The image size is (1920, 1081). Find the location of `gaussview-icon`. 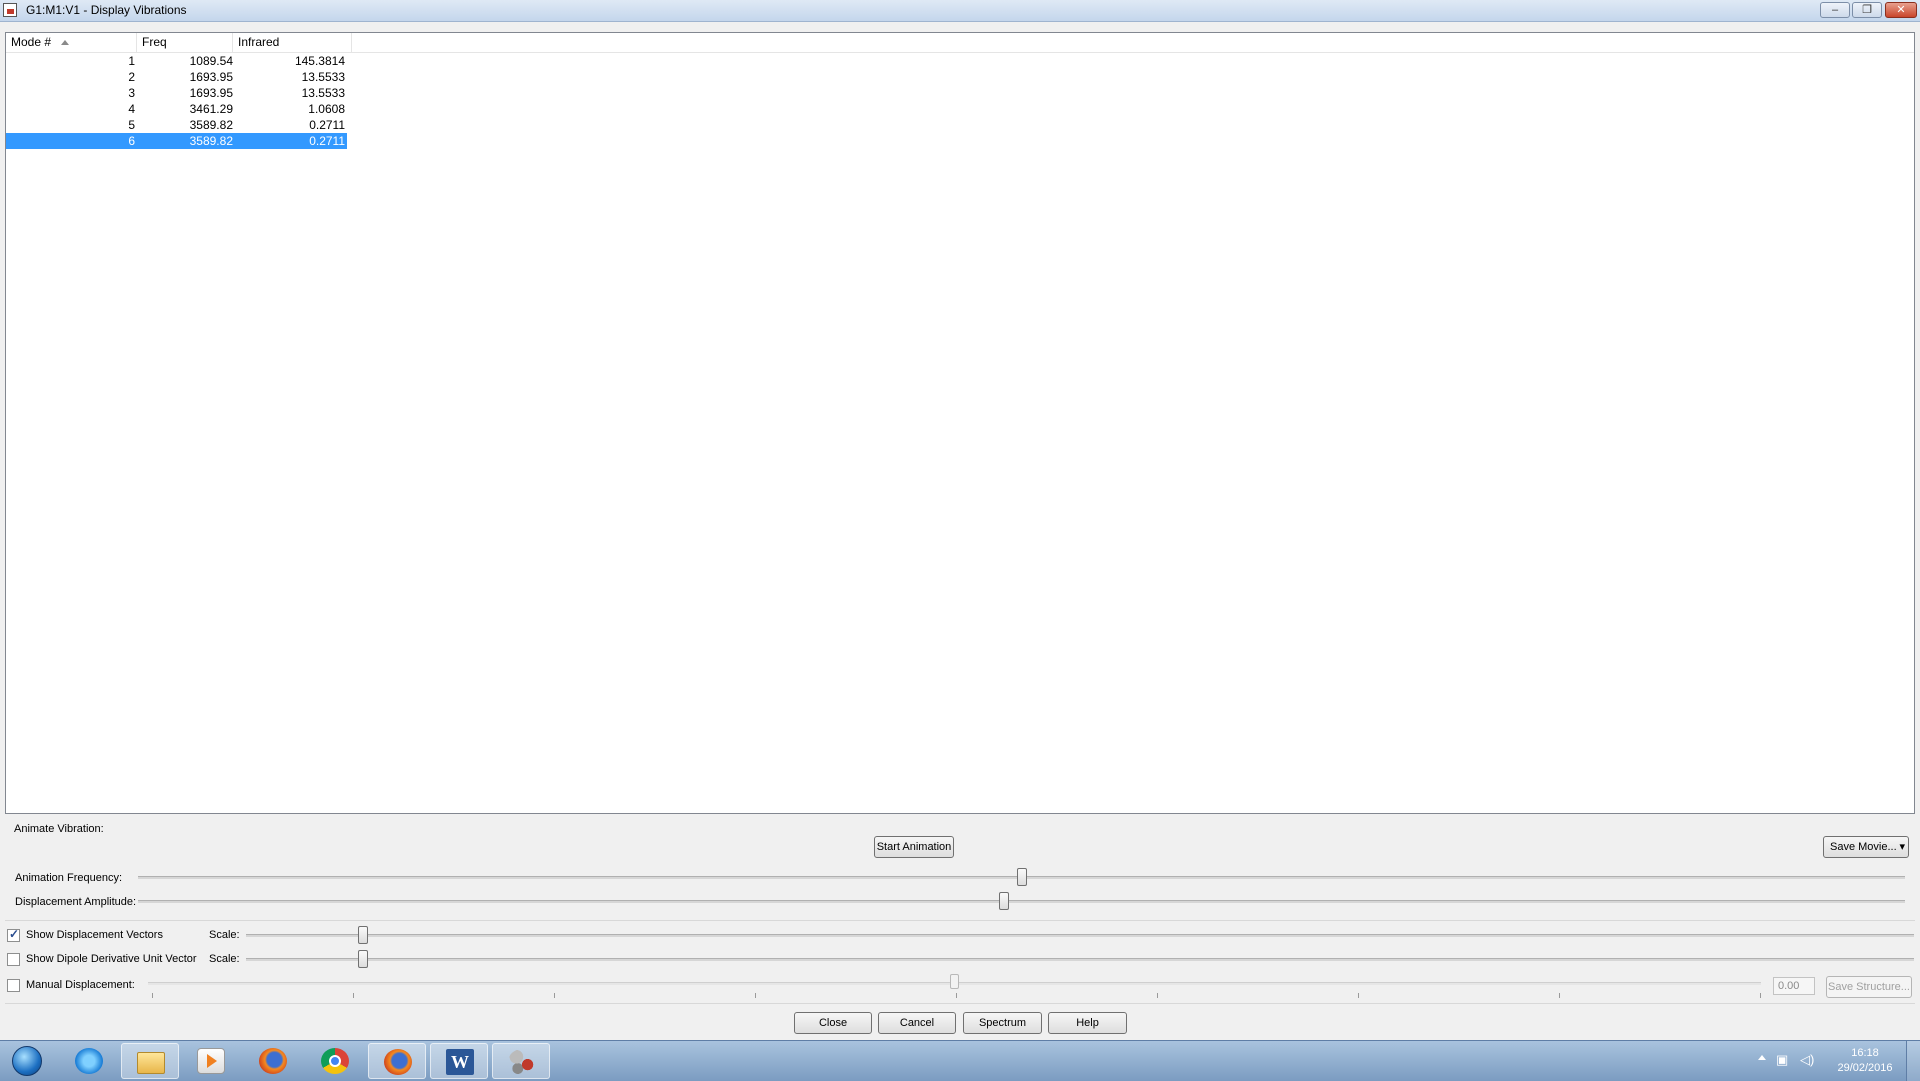

gaussview-icon is located at coordinates (522, 1062).